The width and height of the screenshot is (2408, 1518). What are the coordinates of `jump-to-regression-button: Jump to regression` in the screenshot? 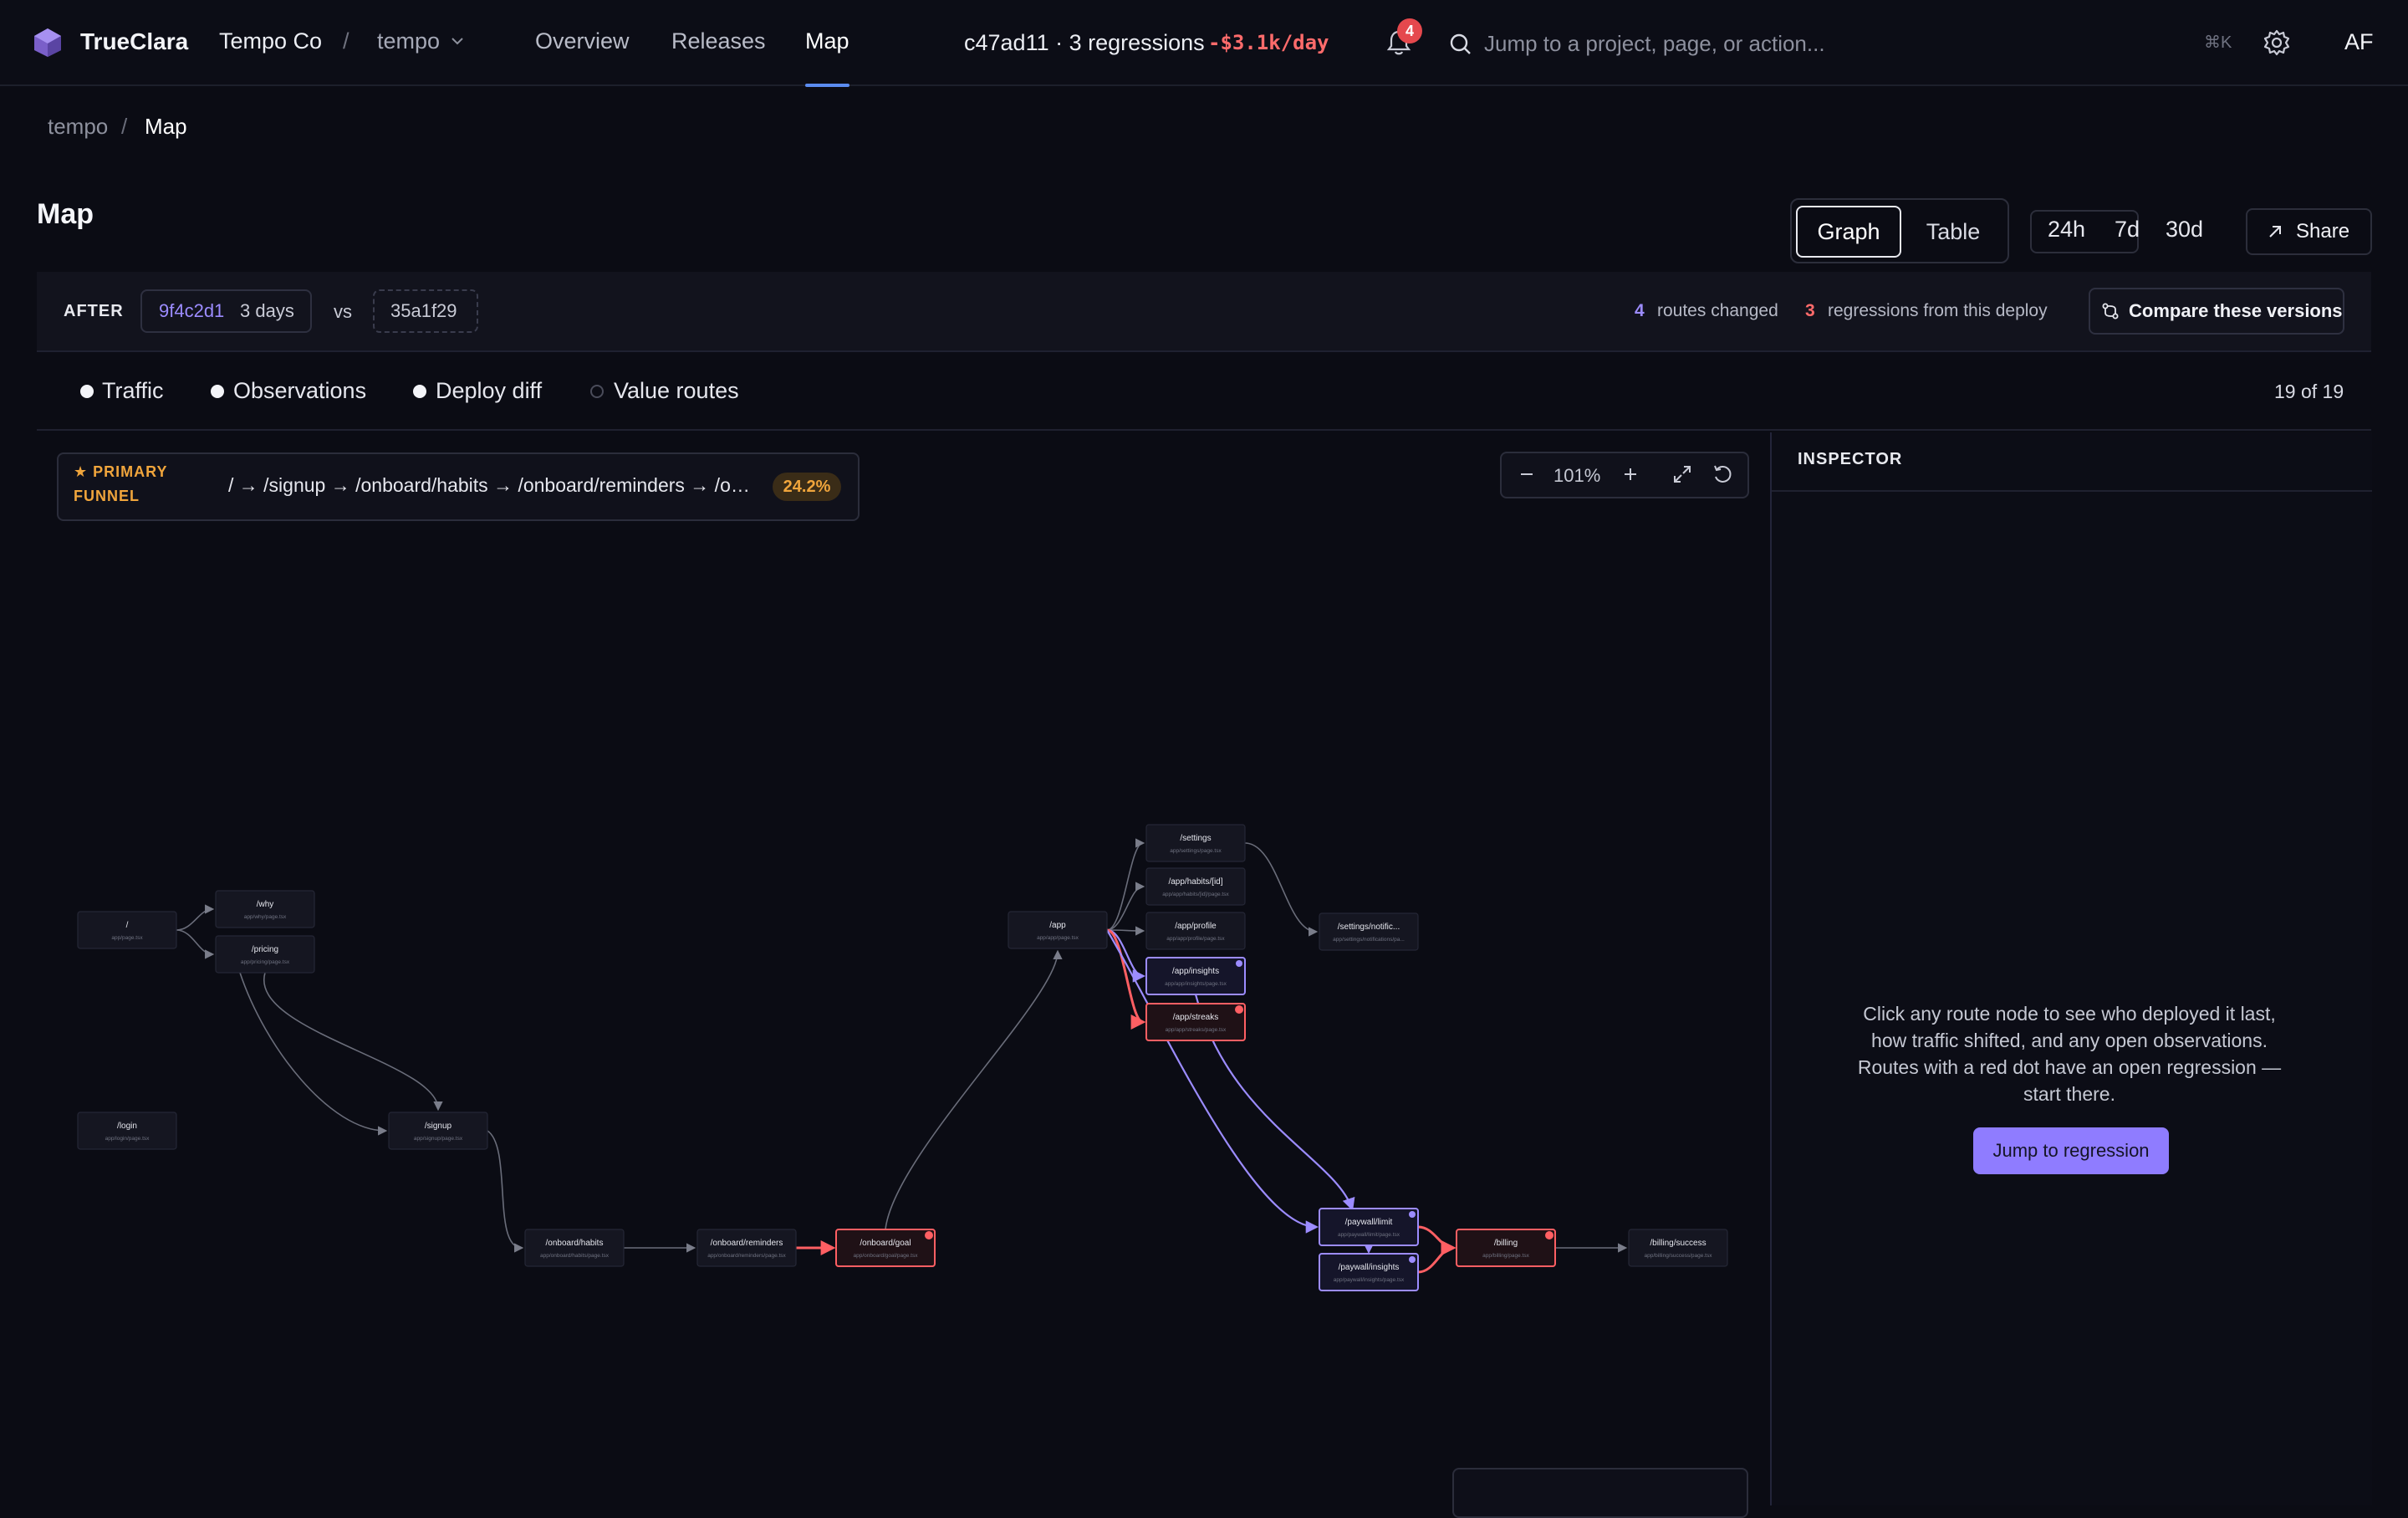 It's located at (2071, 1150).